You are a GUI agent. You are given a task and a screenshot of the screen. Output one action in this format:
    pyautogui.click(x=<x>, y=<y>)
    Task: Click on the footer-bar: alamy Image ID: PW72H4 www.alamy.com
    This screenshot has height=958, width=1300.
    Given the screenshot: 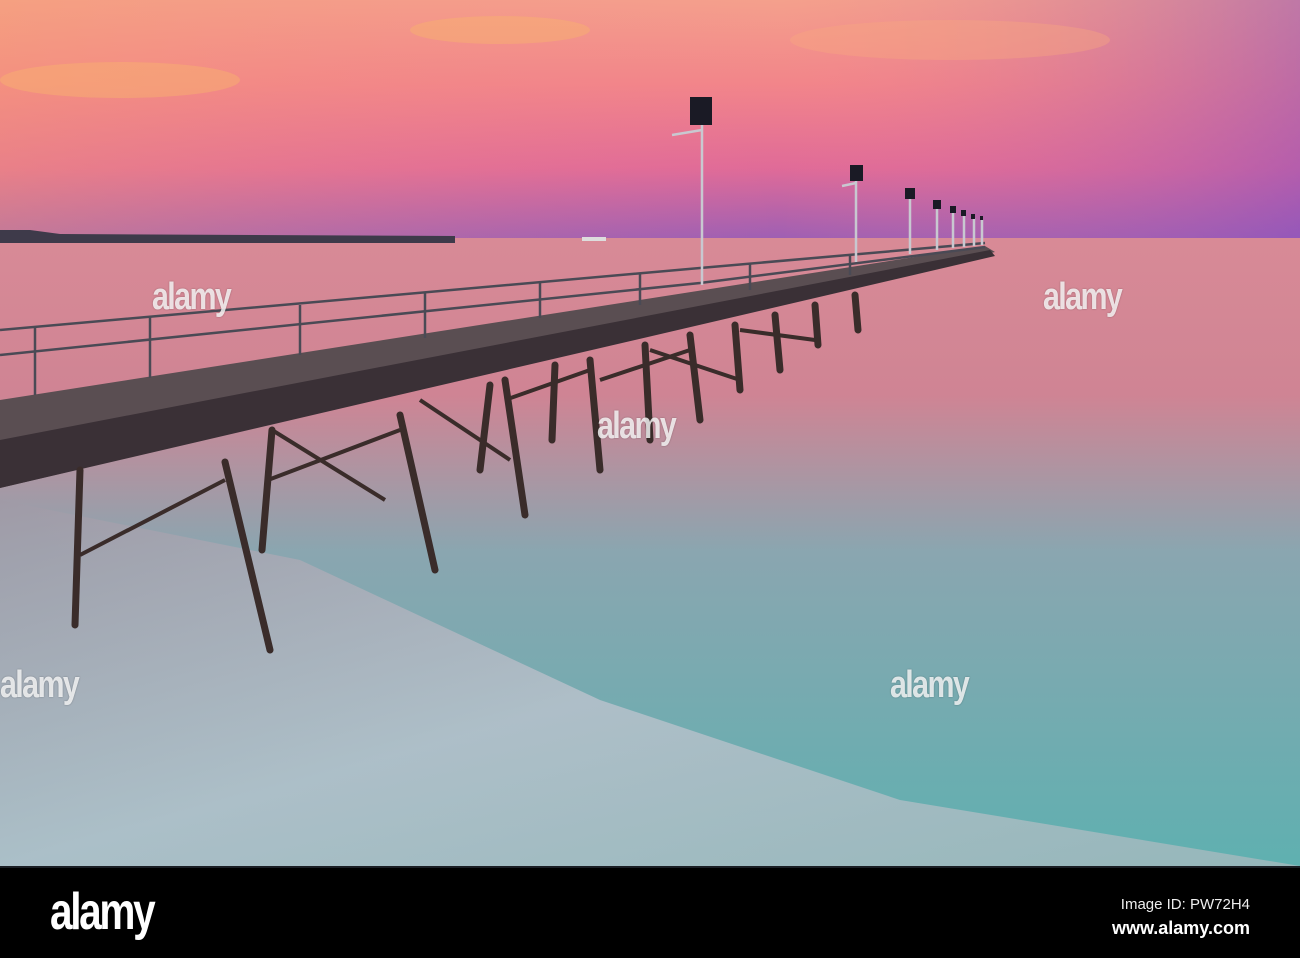 What is the action you would take?
    pyautogui.click(x=650, y=912)
    